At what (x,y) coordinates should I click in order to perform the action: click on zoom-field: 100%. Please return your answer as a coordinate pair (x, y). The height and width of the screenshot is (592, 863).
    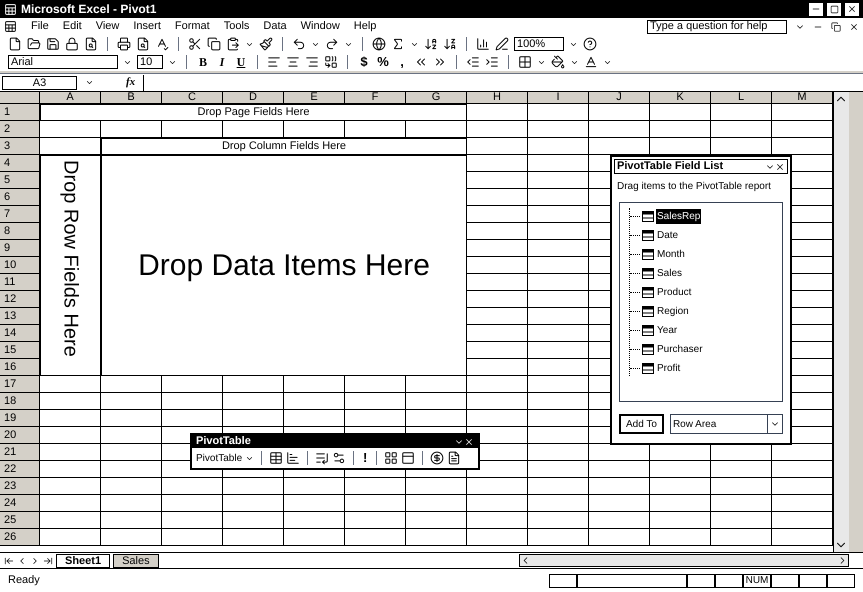
    Looking at the image, I should click on (539, 44).